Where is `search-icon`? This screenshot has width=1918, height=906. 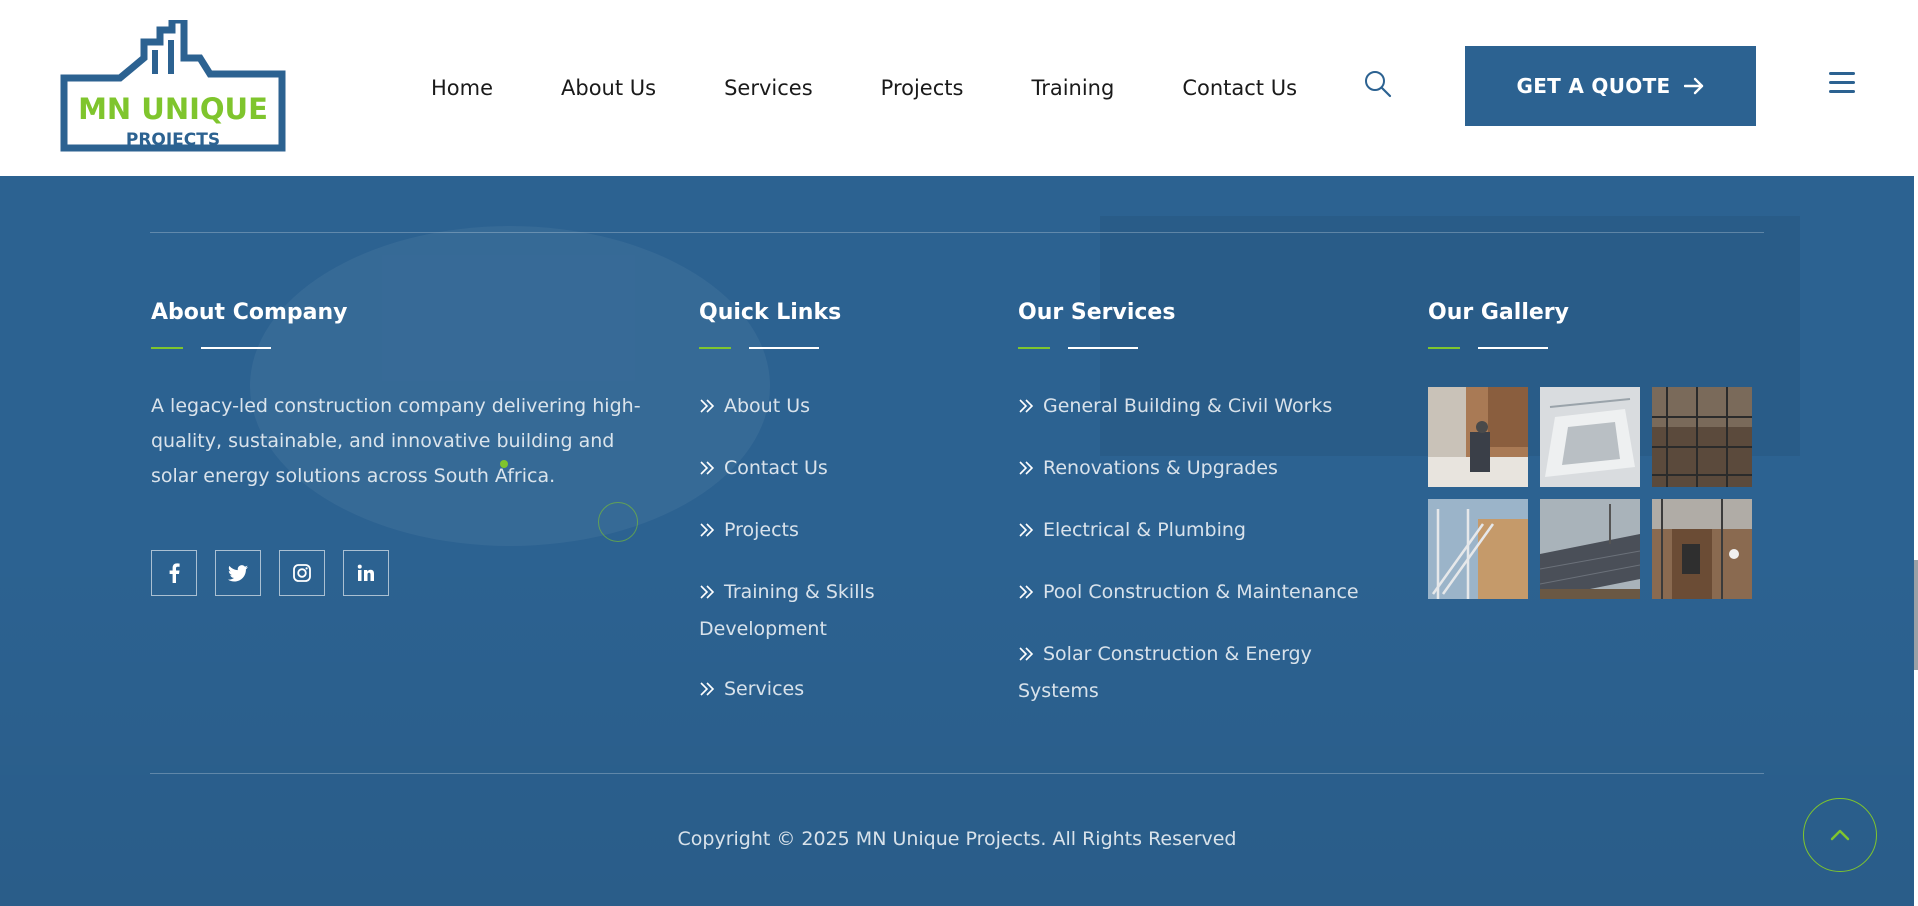
search-icon is located at coordinates (1379, 85).